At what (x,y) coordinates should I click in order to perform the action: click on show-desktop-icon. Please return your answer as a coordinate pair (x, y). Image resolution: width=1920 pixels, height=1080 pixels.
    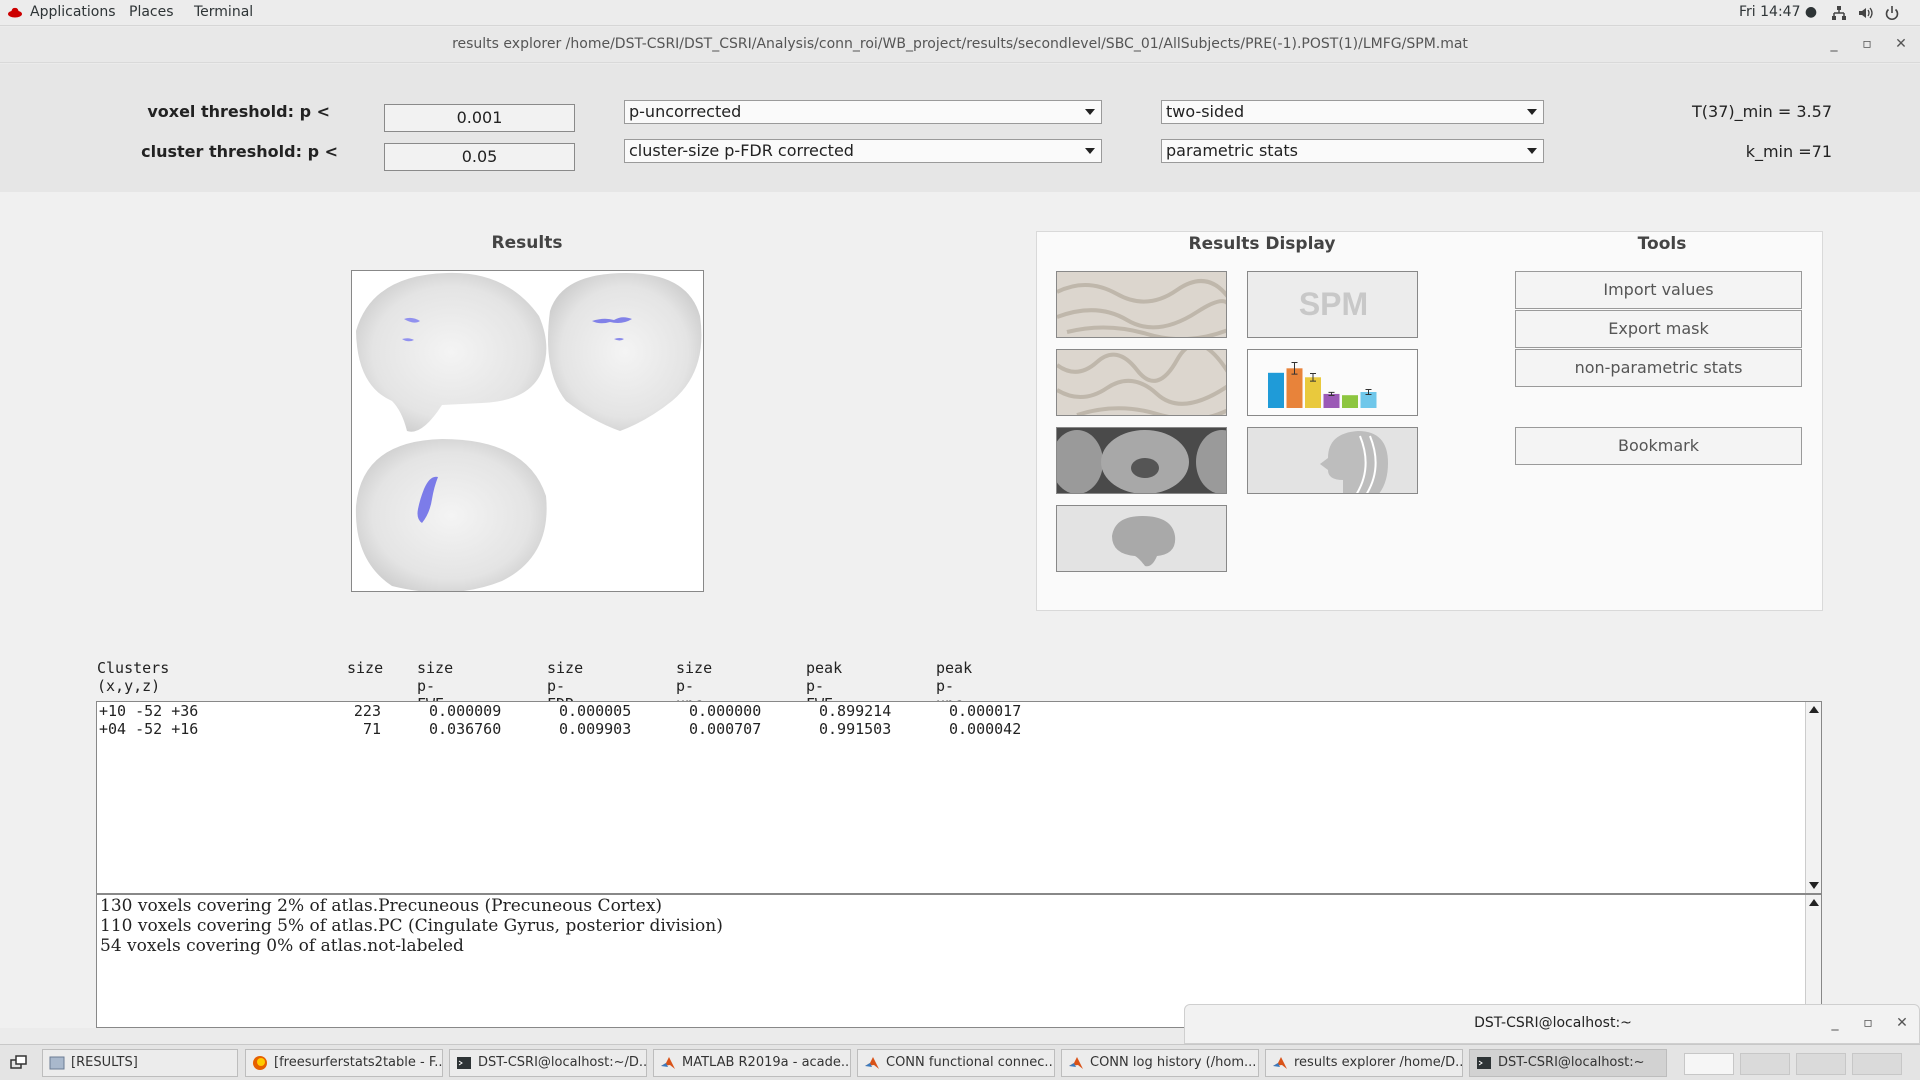
    Looking at the image, I should click on (19, 1063).